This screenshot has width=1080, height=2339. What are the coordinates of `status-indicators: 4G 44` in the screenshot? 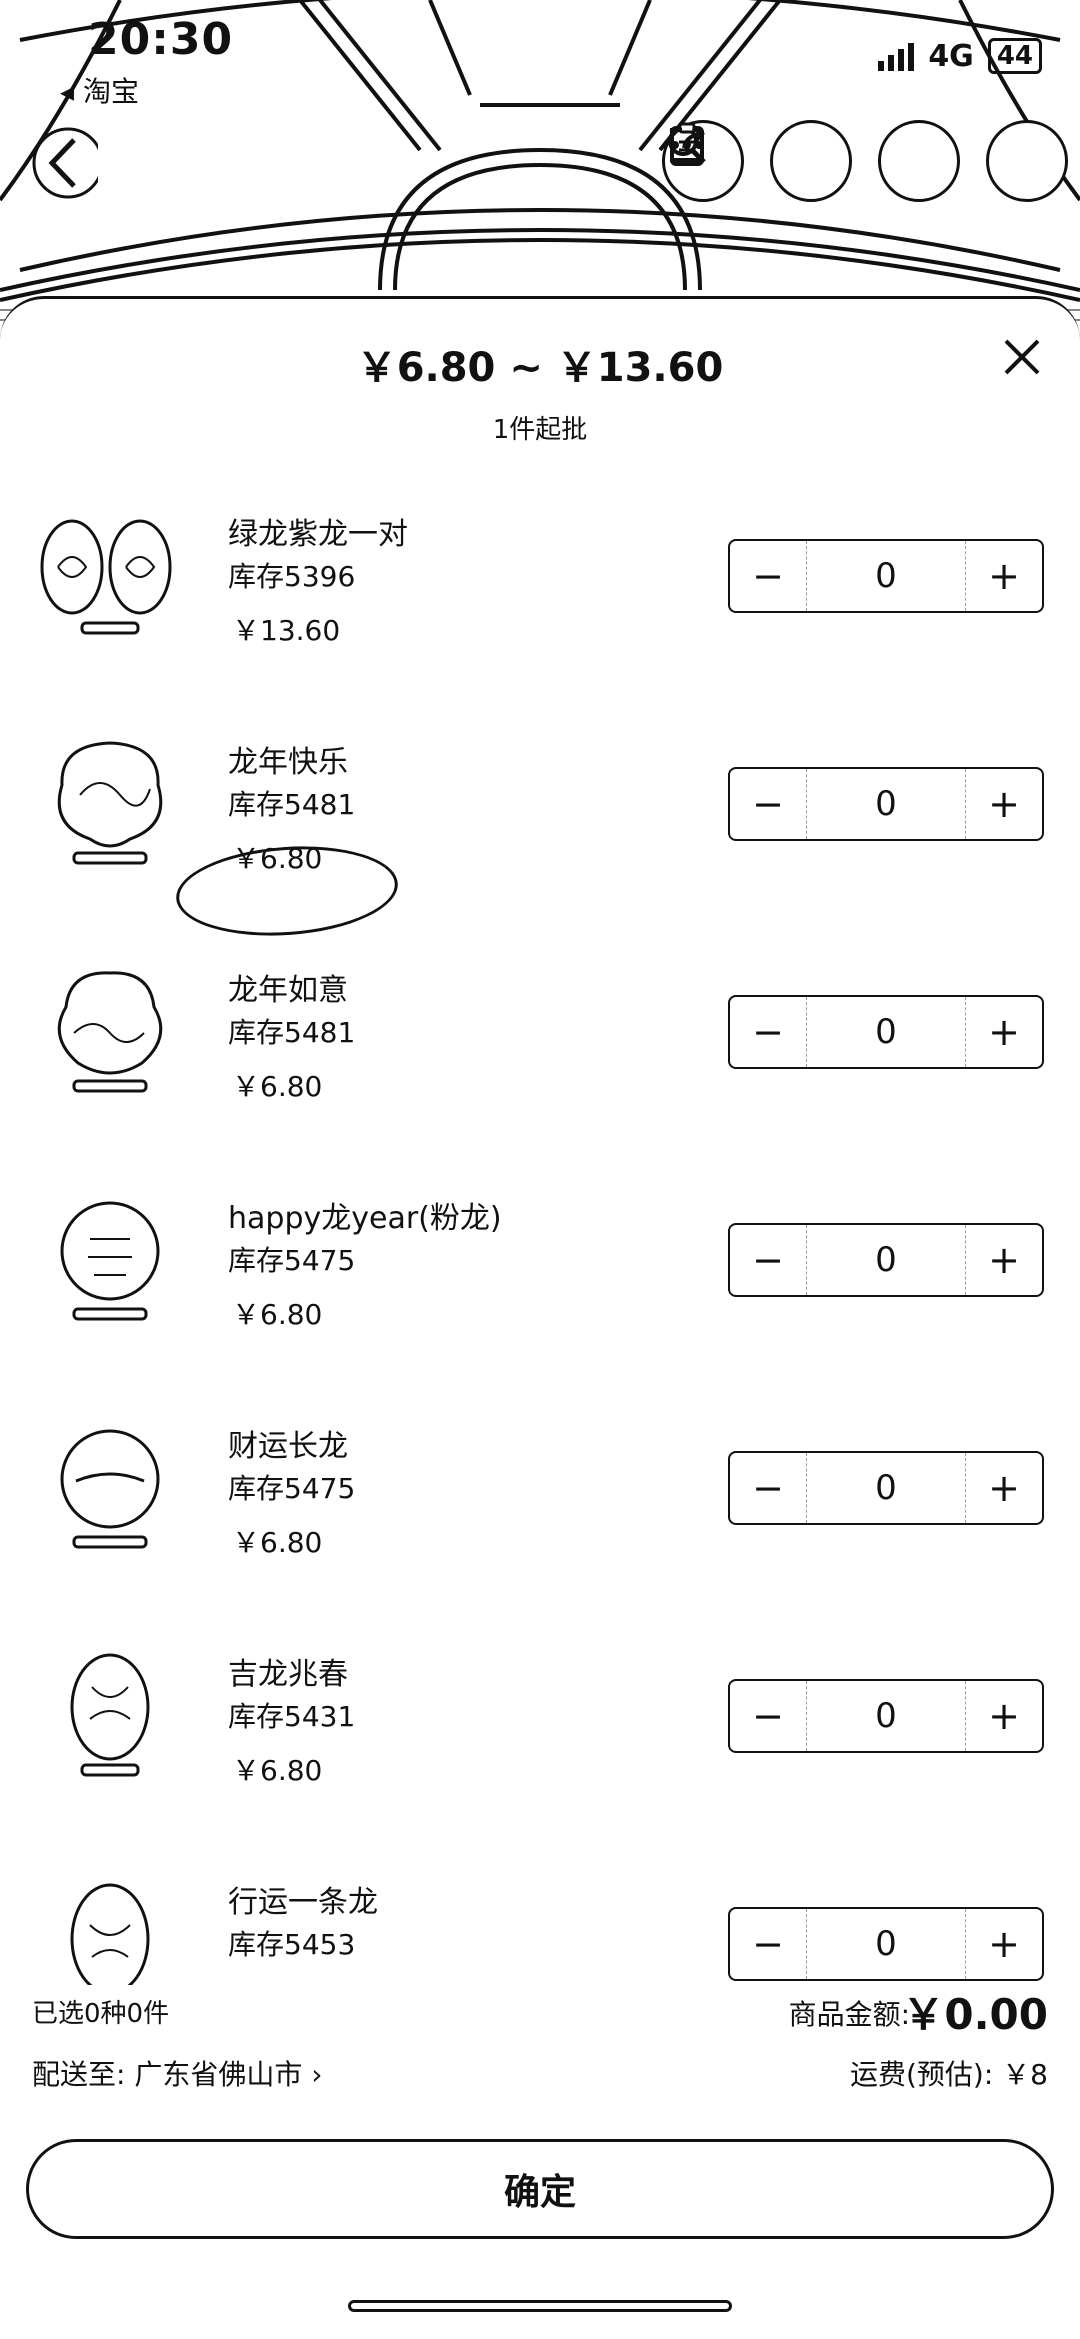 It's located at (960, 56).